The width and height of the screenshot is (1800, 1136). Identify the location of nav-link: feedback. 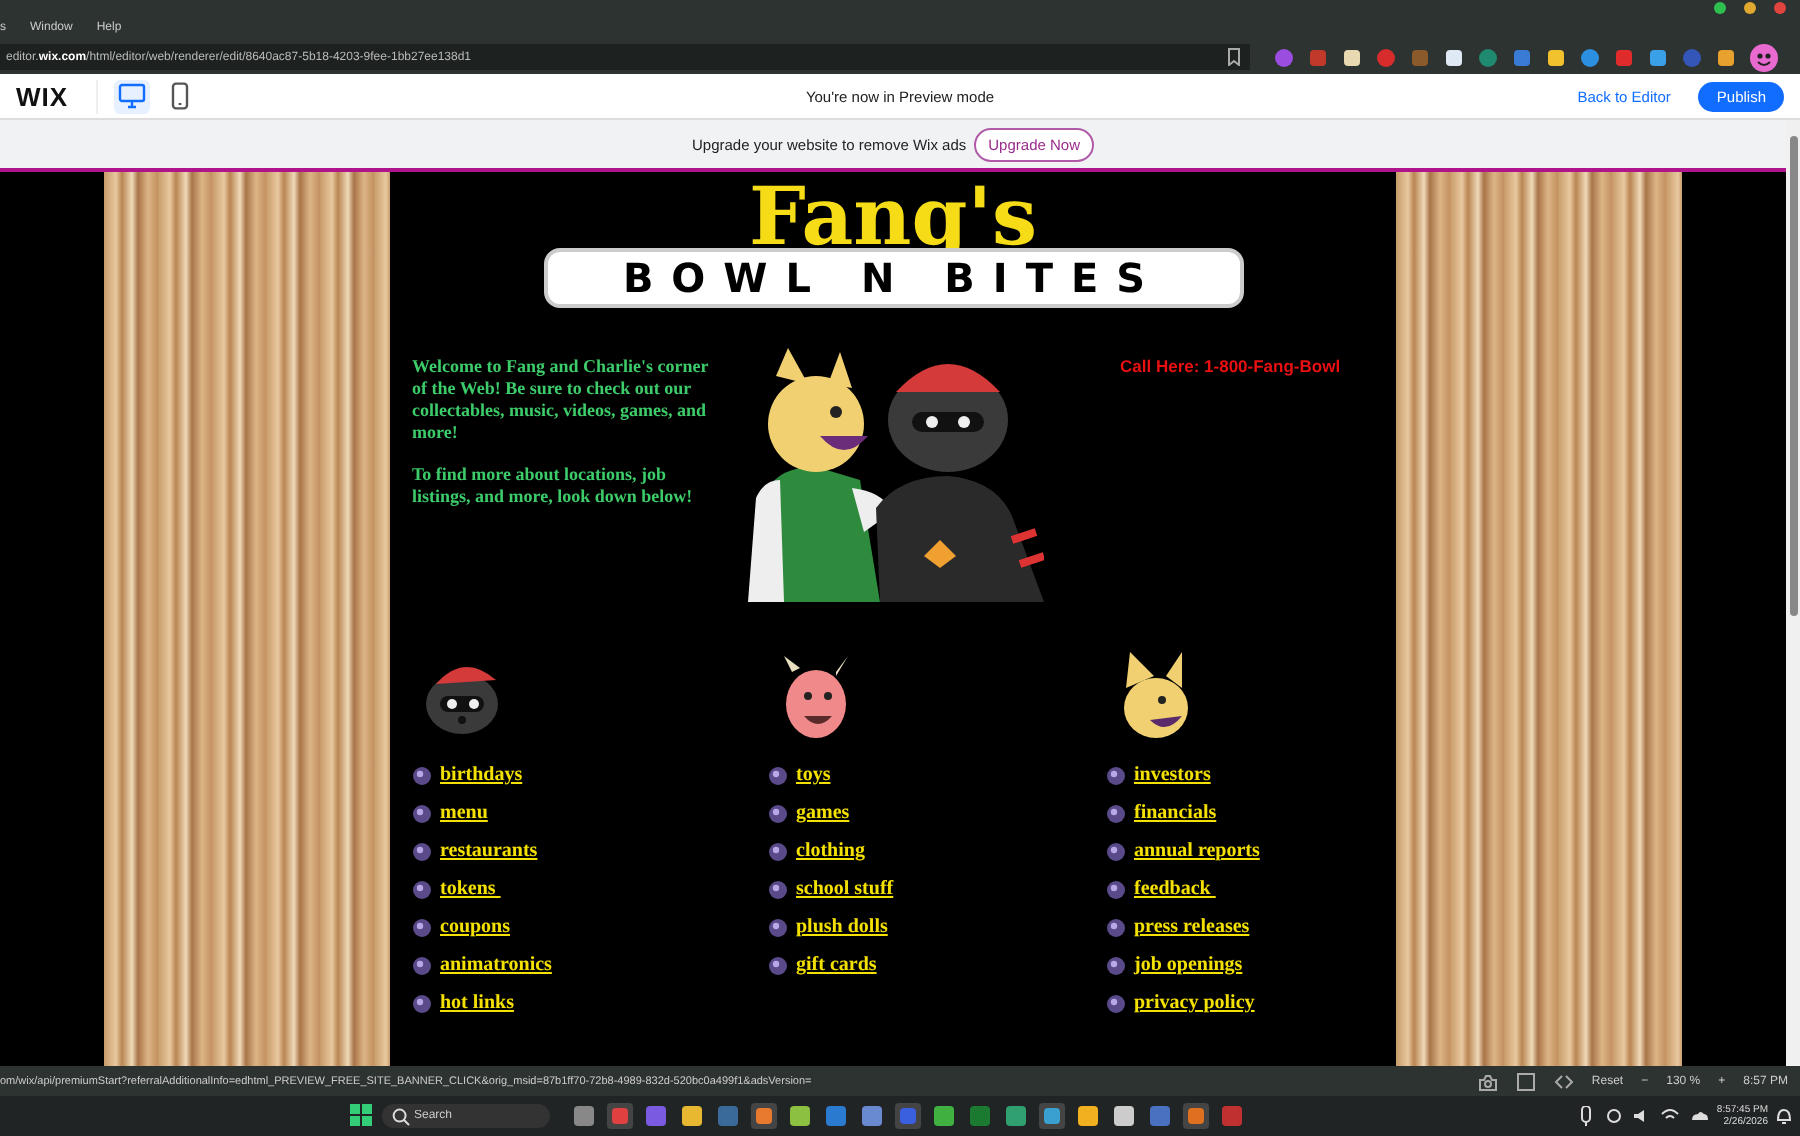
(1175, 889).